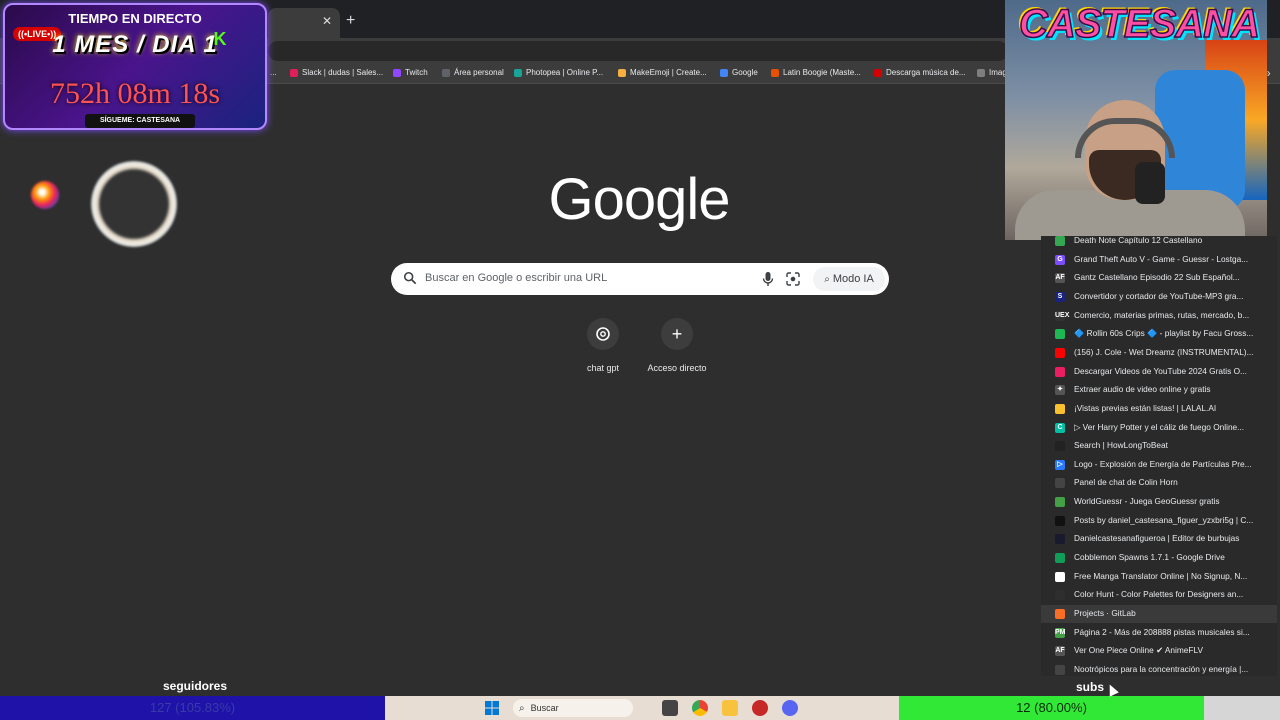 The image size is (1280, 720). Describe the element at coordinates (192, 707) in the screenshot. I see `followers-goal-value: 127 (105.83%)` at that location.